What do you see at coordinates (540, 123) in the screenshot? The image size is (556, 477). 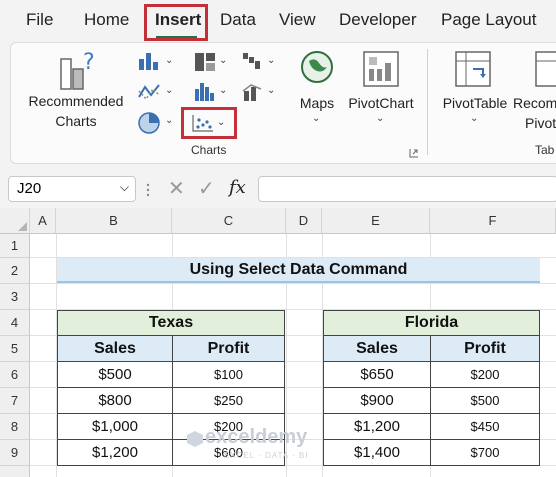 I see `recommended-pivottables-line2: Pivot` at bounding box center [540, 123].